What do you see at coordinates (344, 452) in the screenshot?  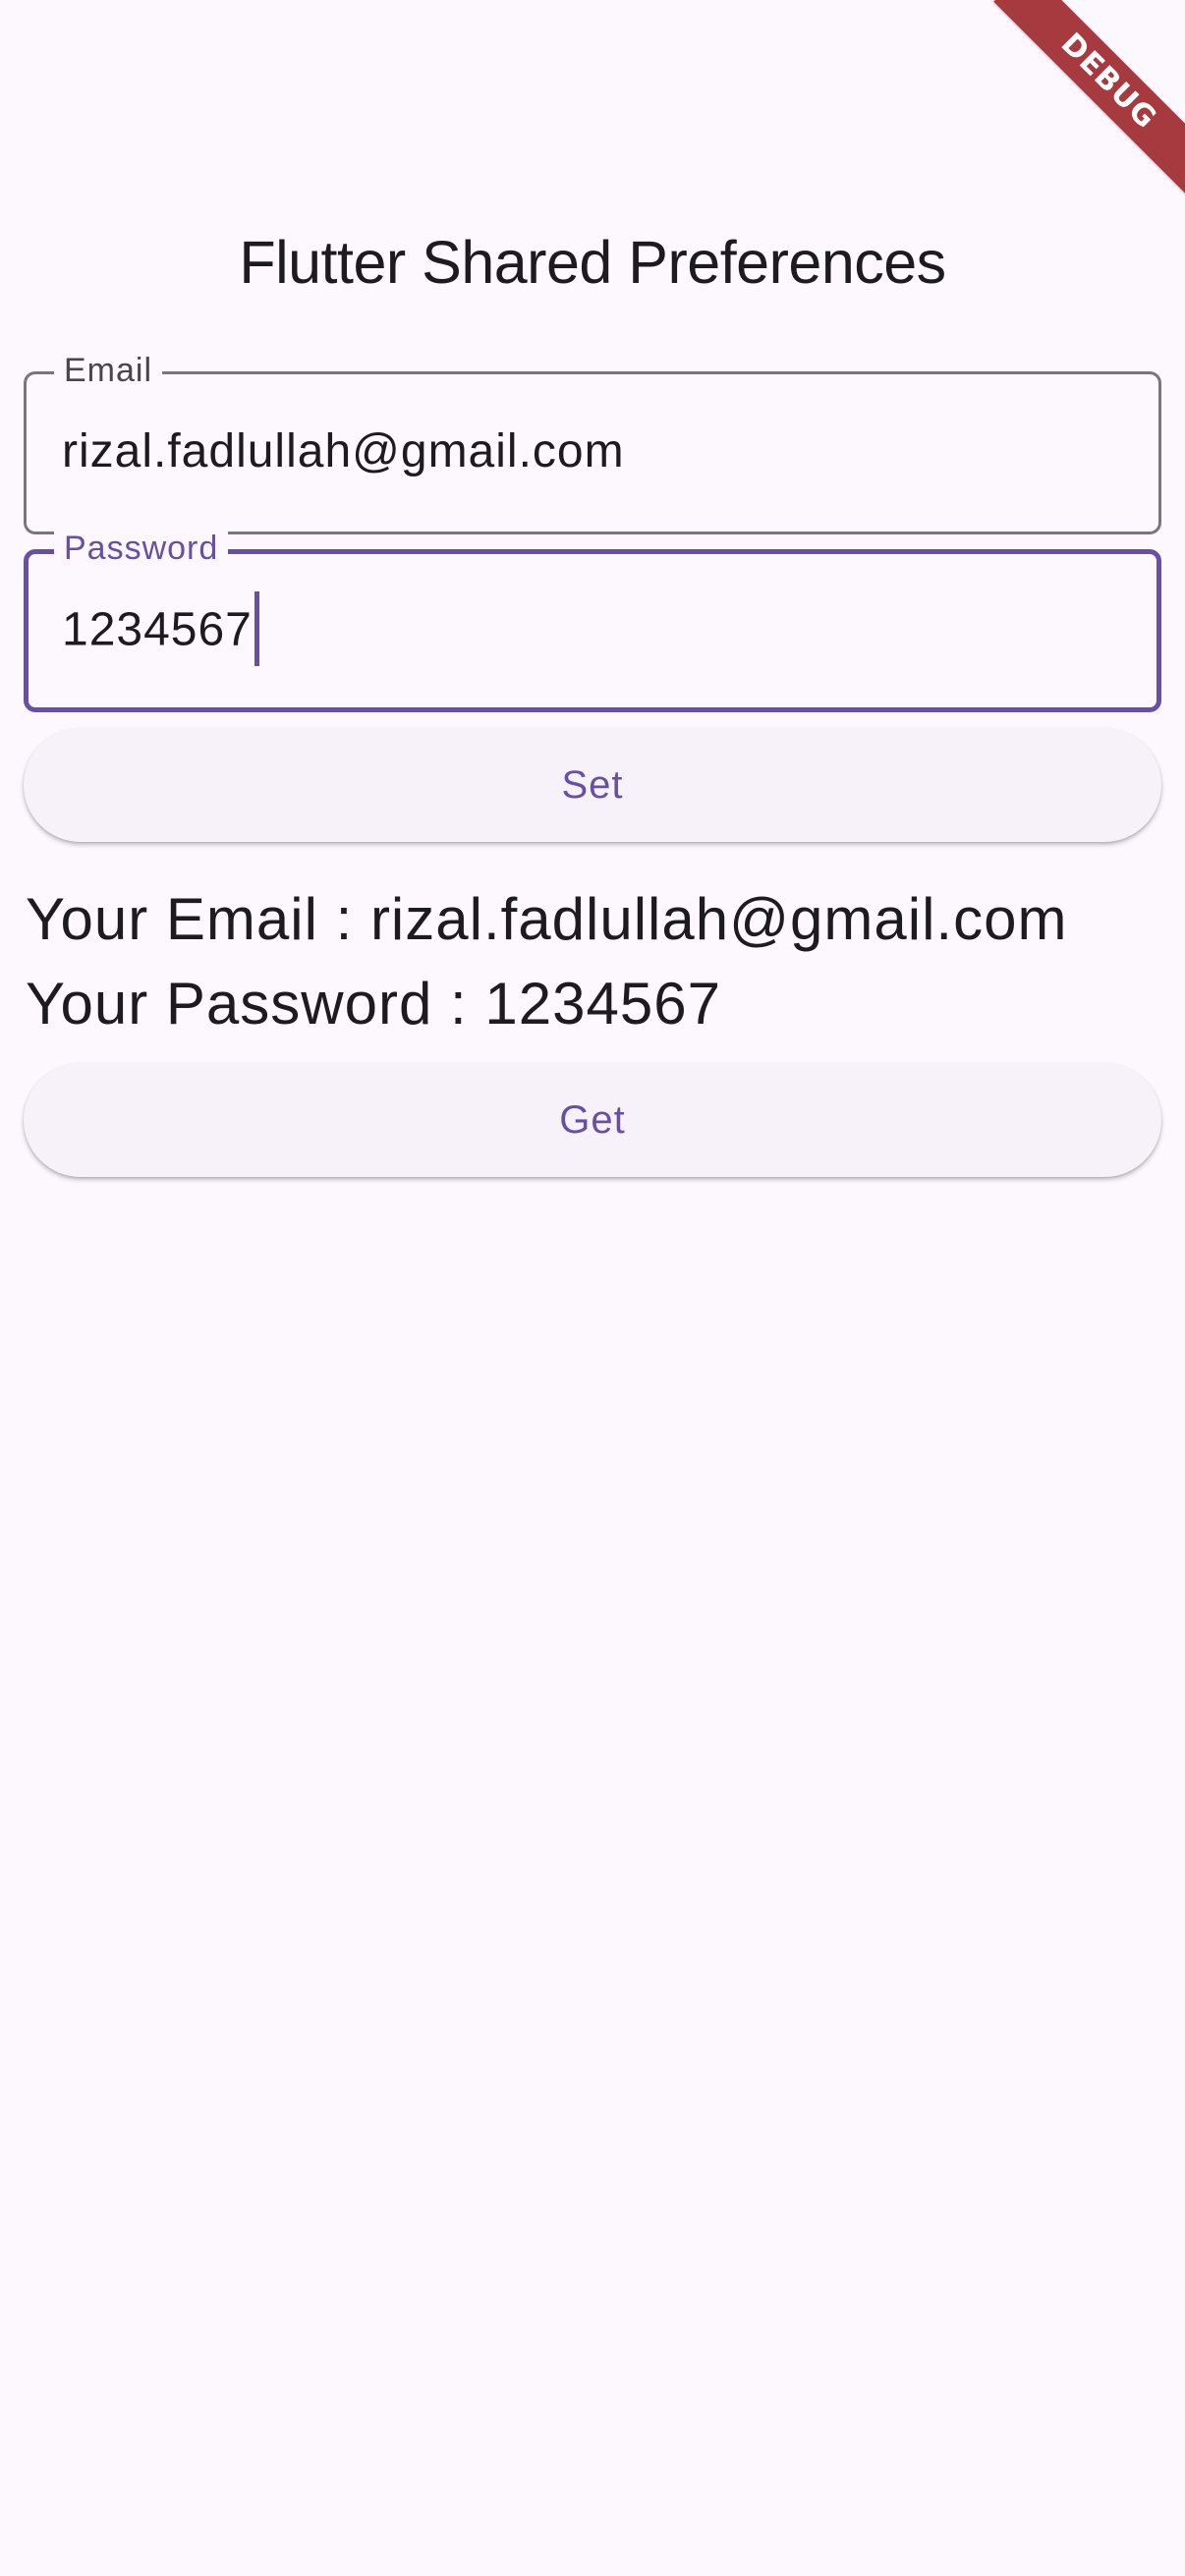 I see `email-field-value: rizal.fadlullah@gmail.com` at bounding box center [344, 452].